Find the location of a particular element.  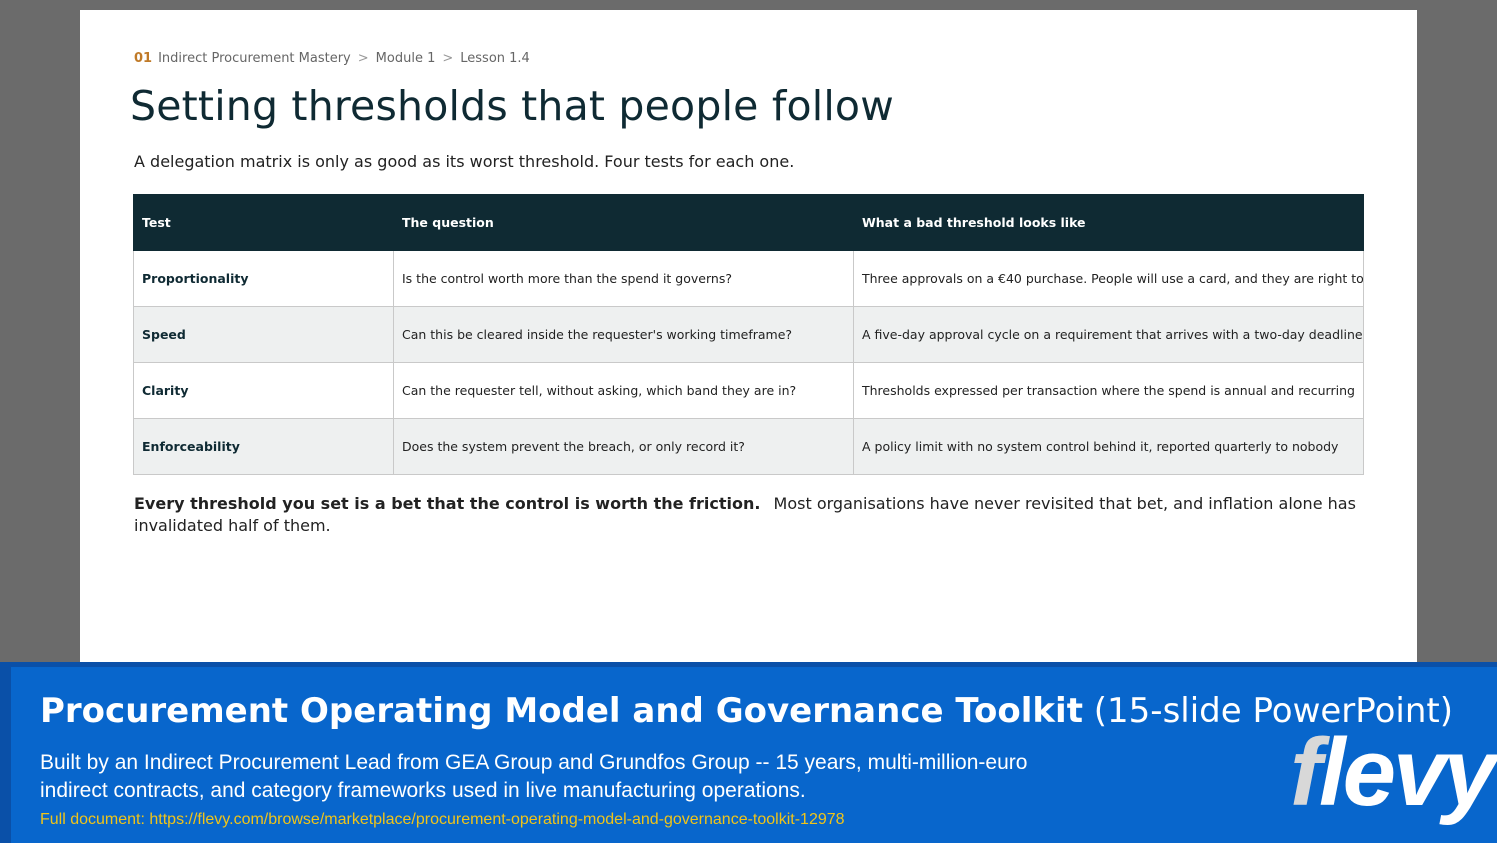

breadcrumb-course: Indirect Procurement Mastery is located at coordinates (254, 58).